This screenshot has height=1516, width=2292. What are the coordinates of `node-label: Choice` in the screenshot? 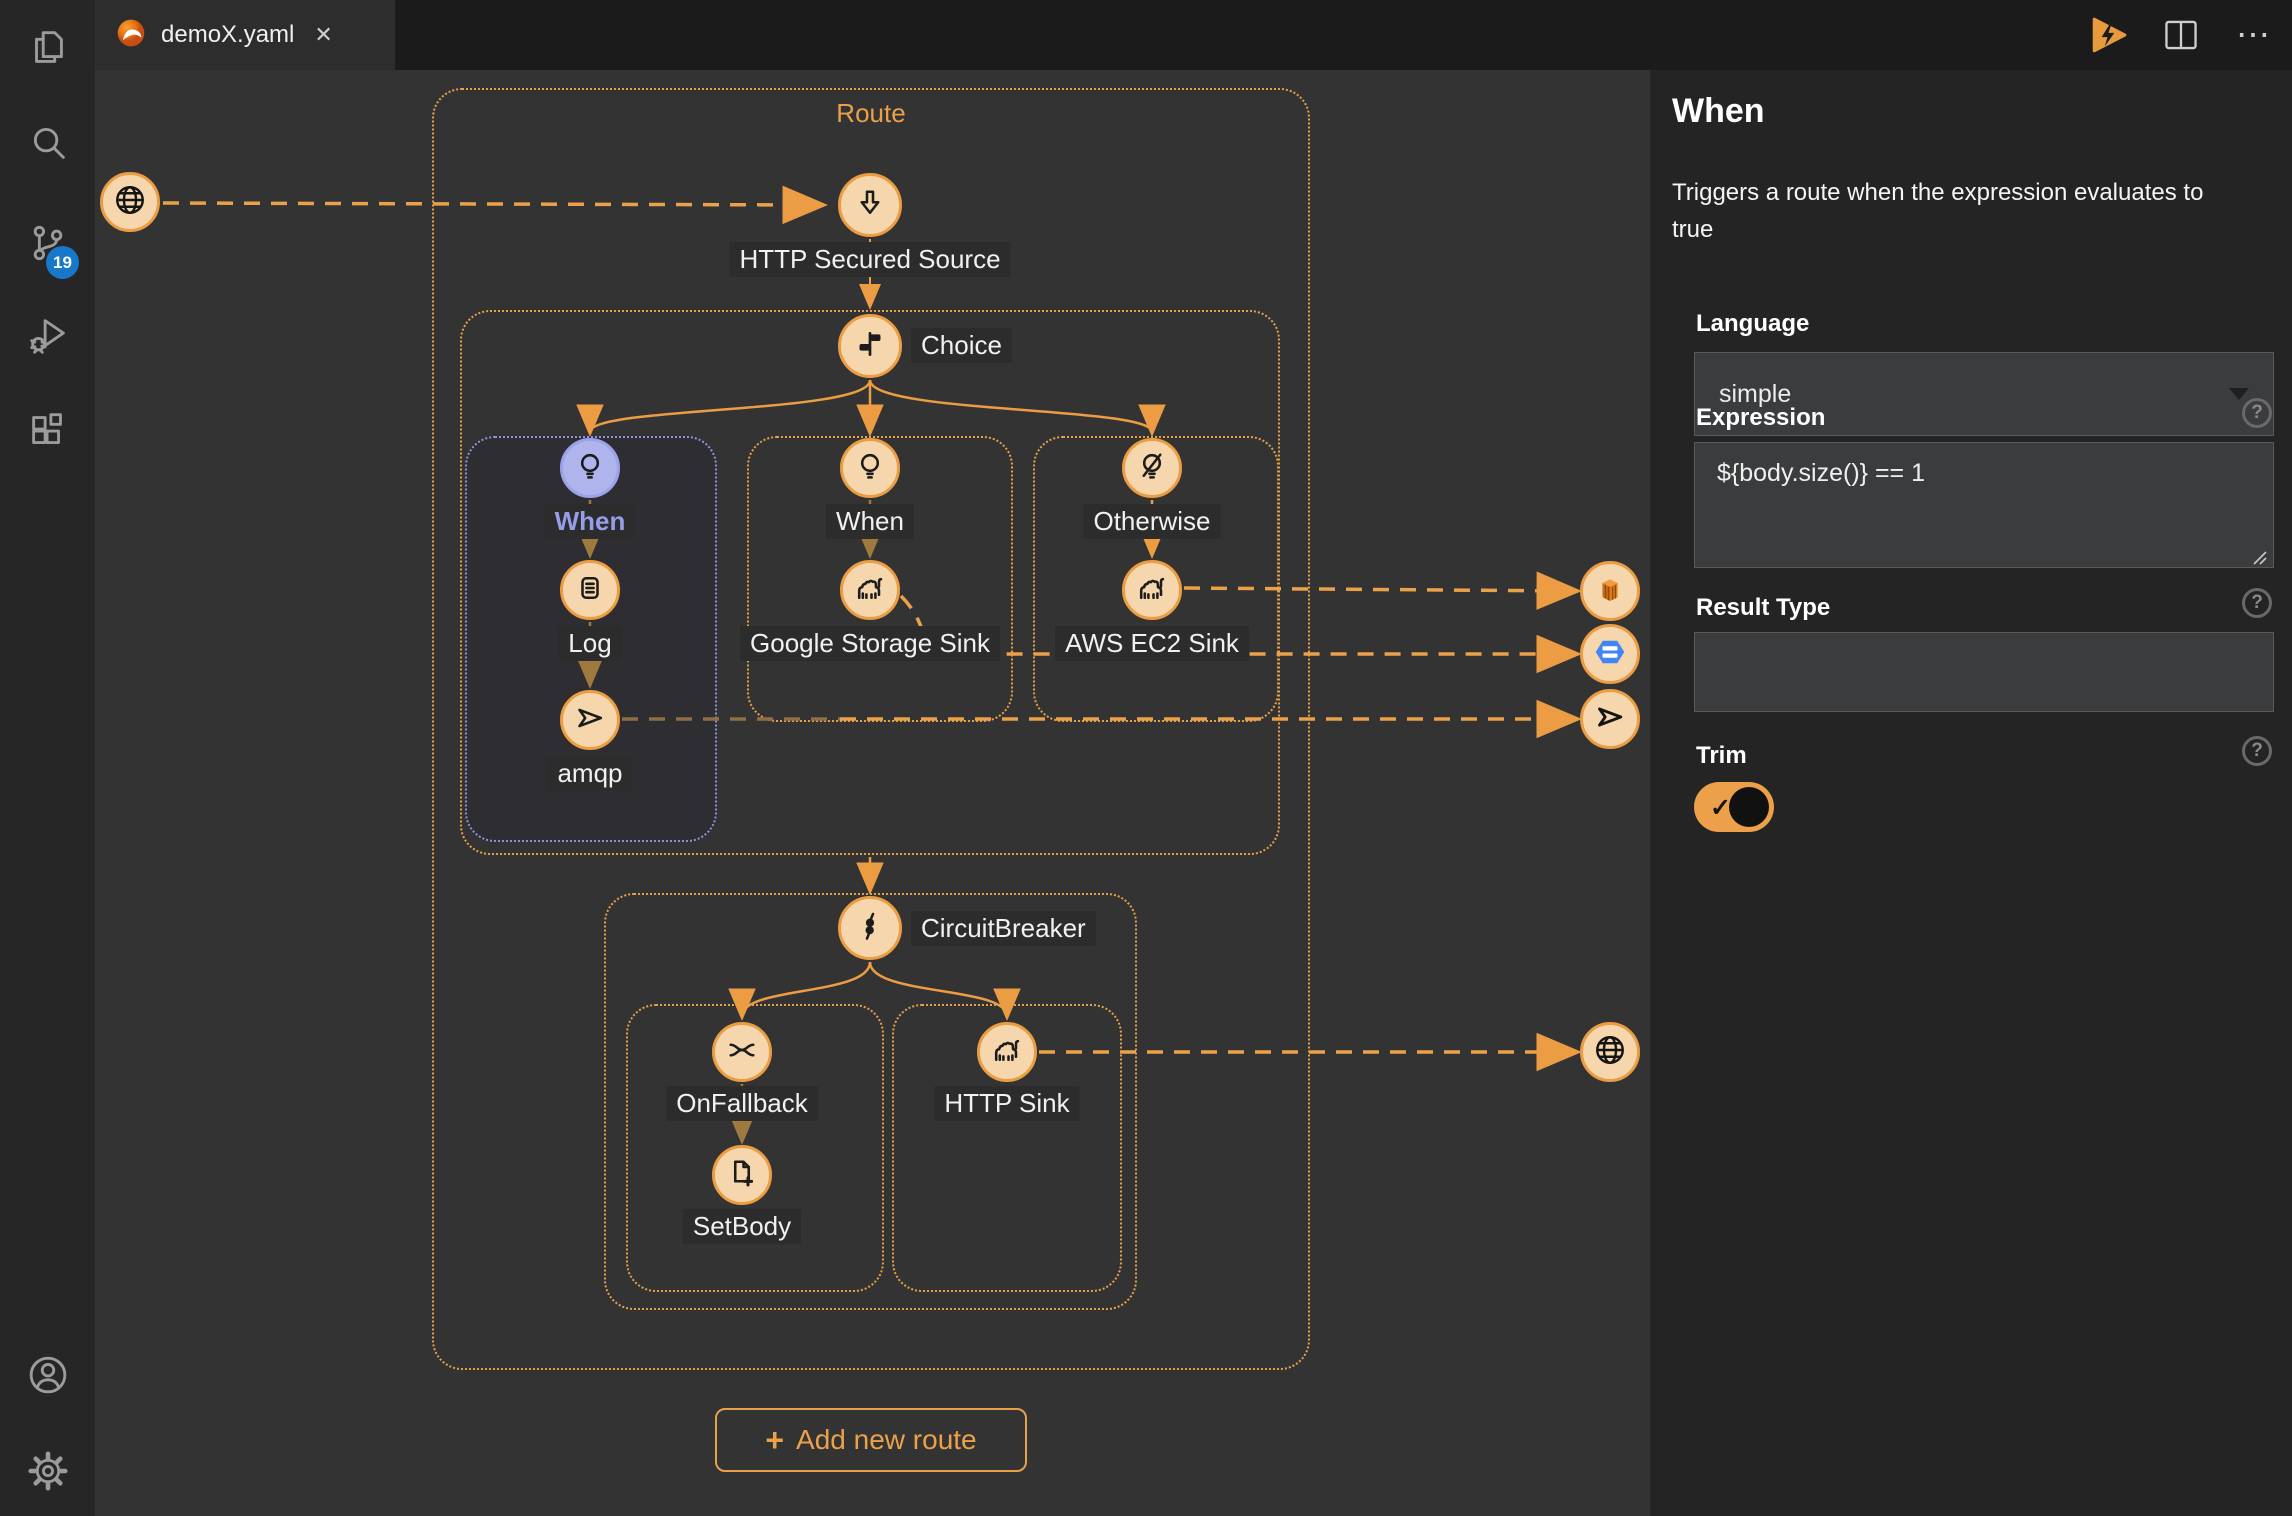 It's located at (961, 345).